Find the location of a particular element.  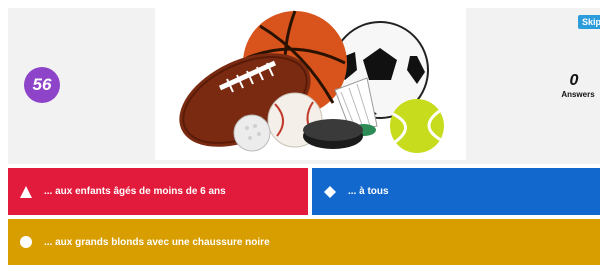

answer-option-triangle: ... aux enfants âgés de moins de 6 ans is located at coordinates (158, 191).